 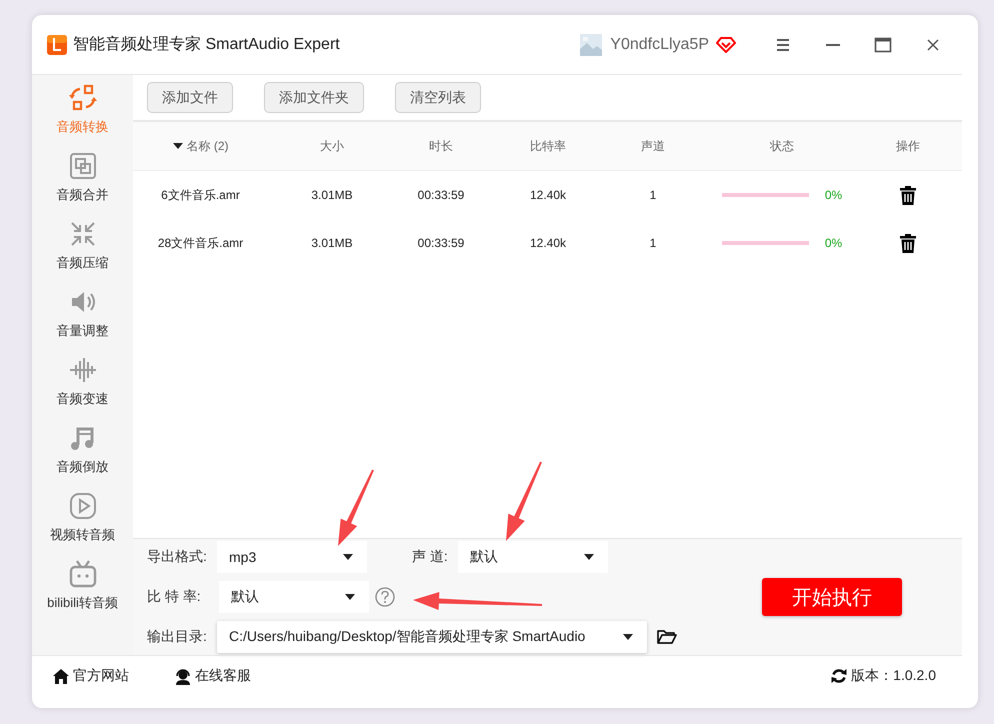 I want to click on field-label: 比 特 率:, so click(x=174, y=597).